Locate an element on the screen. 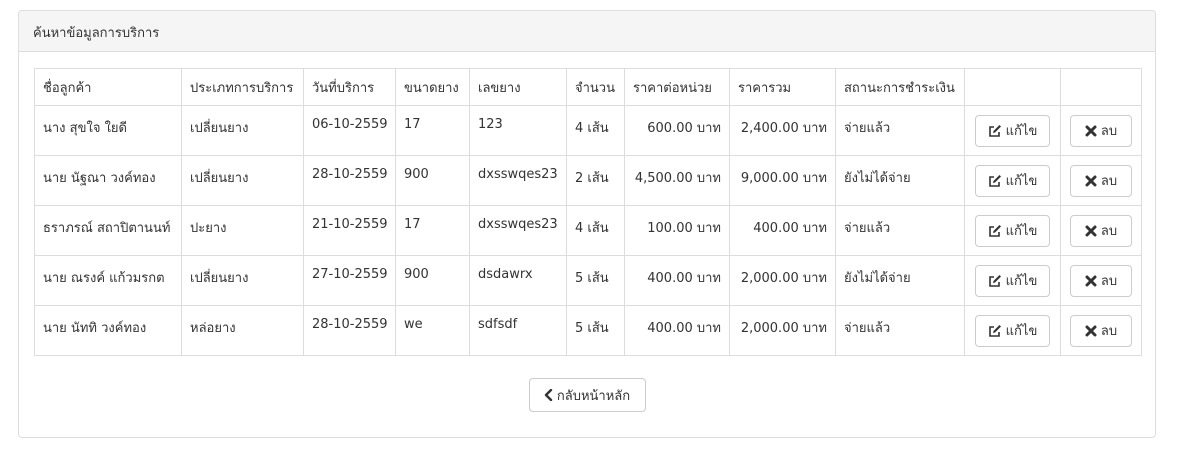 The height and width of the screenshot is (473, 1191). cell-date: 06-10-2559 is located at coordinates (349, 130).